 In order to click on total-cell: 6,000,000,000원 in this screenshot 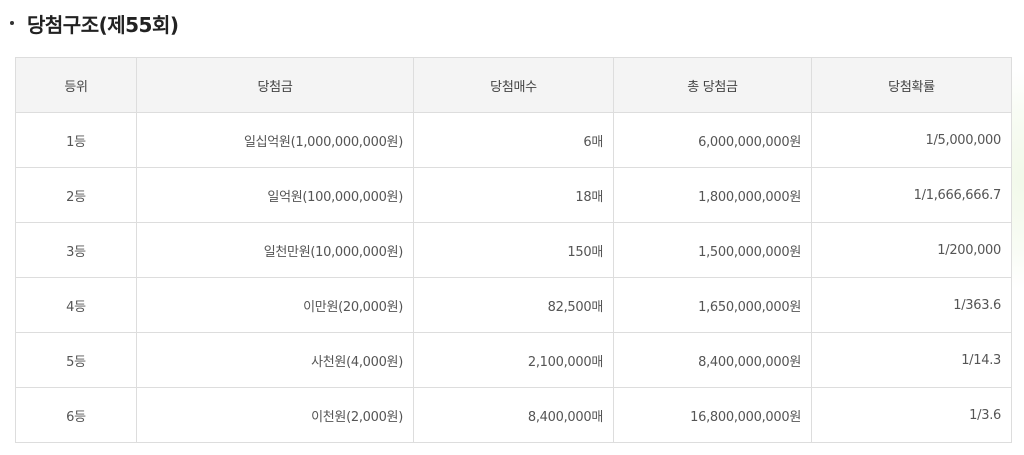, I will do `click(712, 140)`.